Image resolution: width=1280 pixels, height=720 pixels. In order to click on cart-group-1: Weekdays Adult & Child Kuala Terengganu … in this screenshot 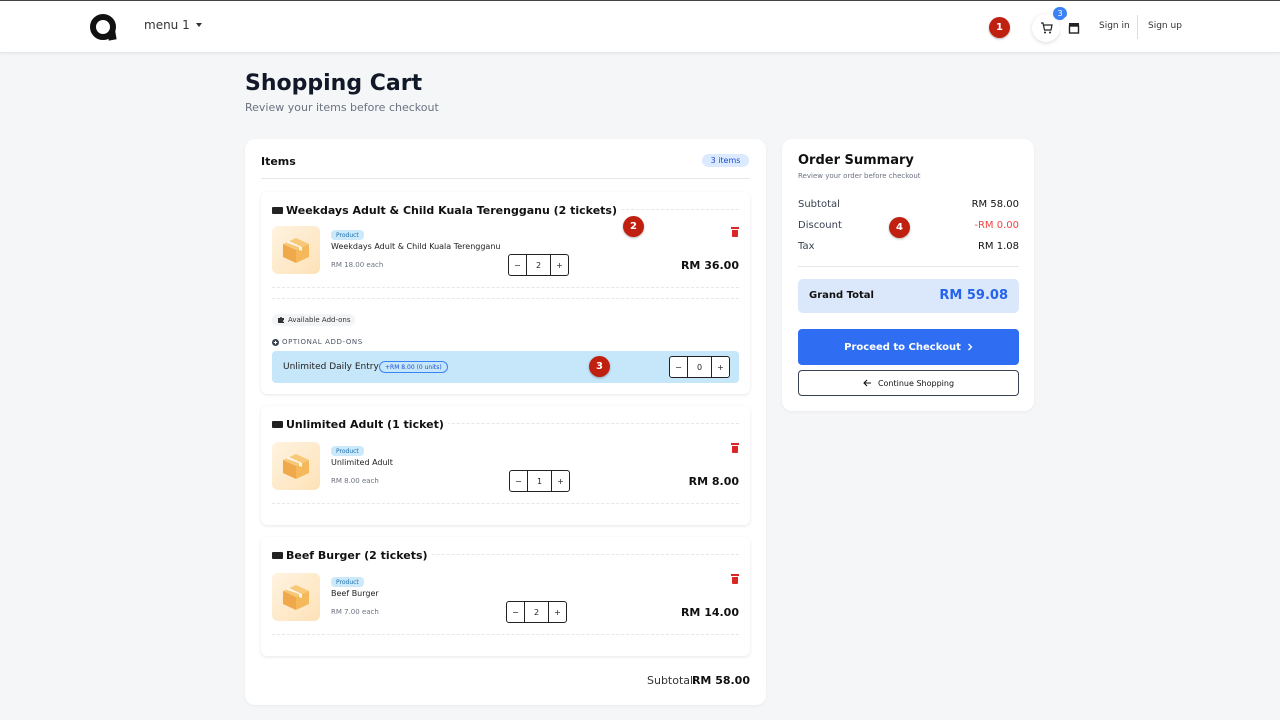, I will do `click(505, 293)`.